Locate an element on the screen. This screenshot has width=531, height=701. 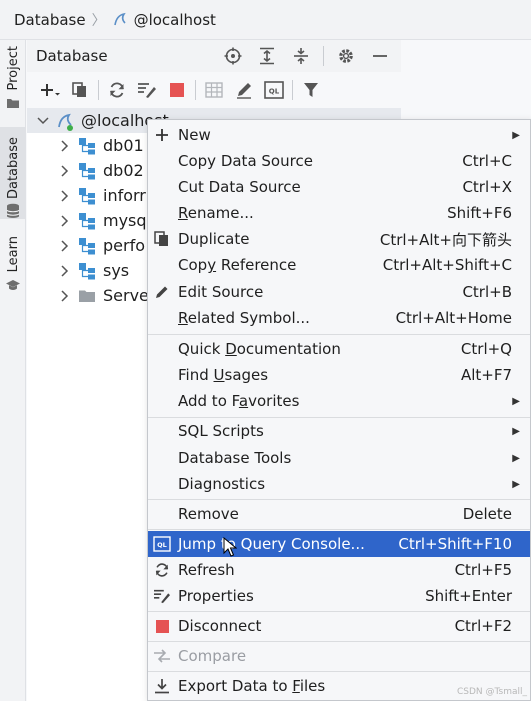
menu-item-diagnostics: Diagnostics ▶ is located at coordinates (339, 484).